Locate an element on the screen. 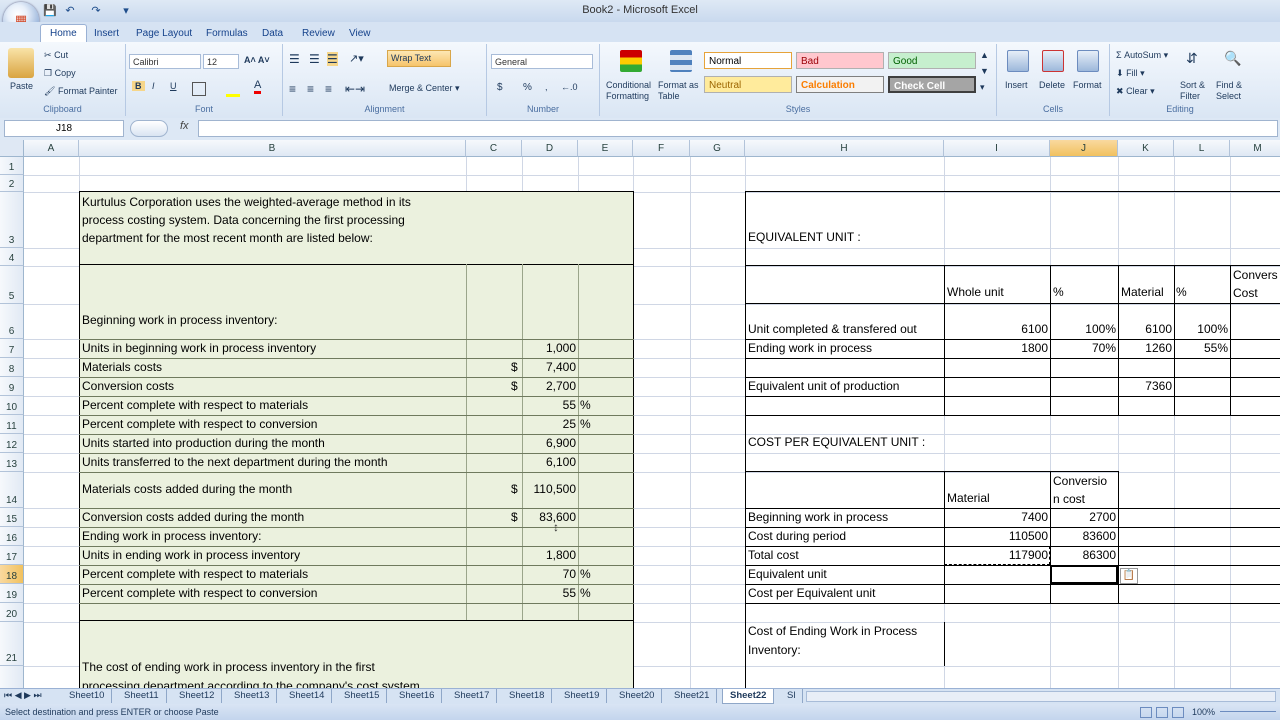  styles-scroll-down-icon: ▼ is located at coordinates (984, 71).